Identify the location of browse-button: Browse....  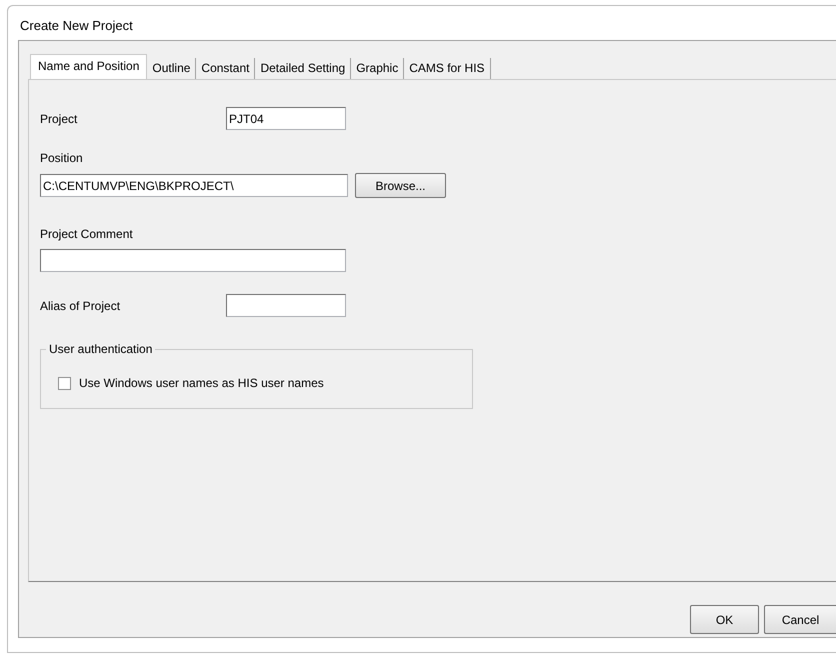
(400, 185).